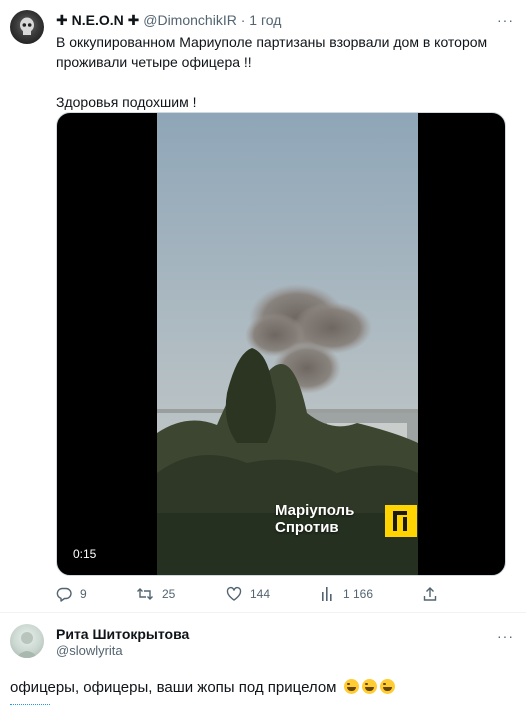 The image size is (526, 707). Describe the element at coordinates (190, 20) in the screenshot. I see `author-handle: @DimonchikIR` at that location.